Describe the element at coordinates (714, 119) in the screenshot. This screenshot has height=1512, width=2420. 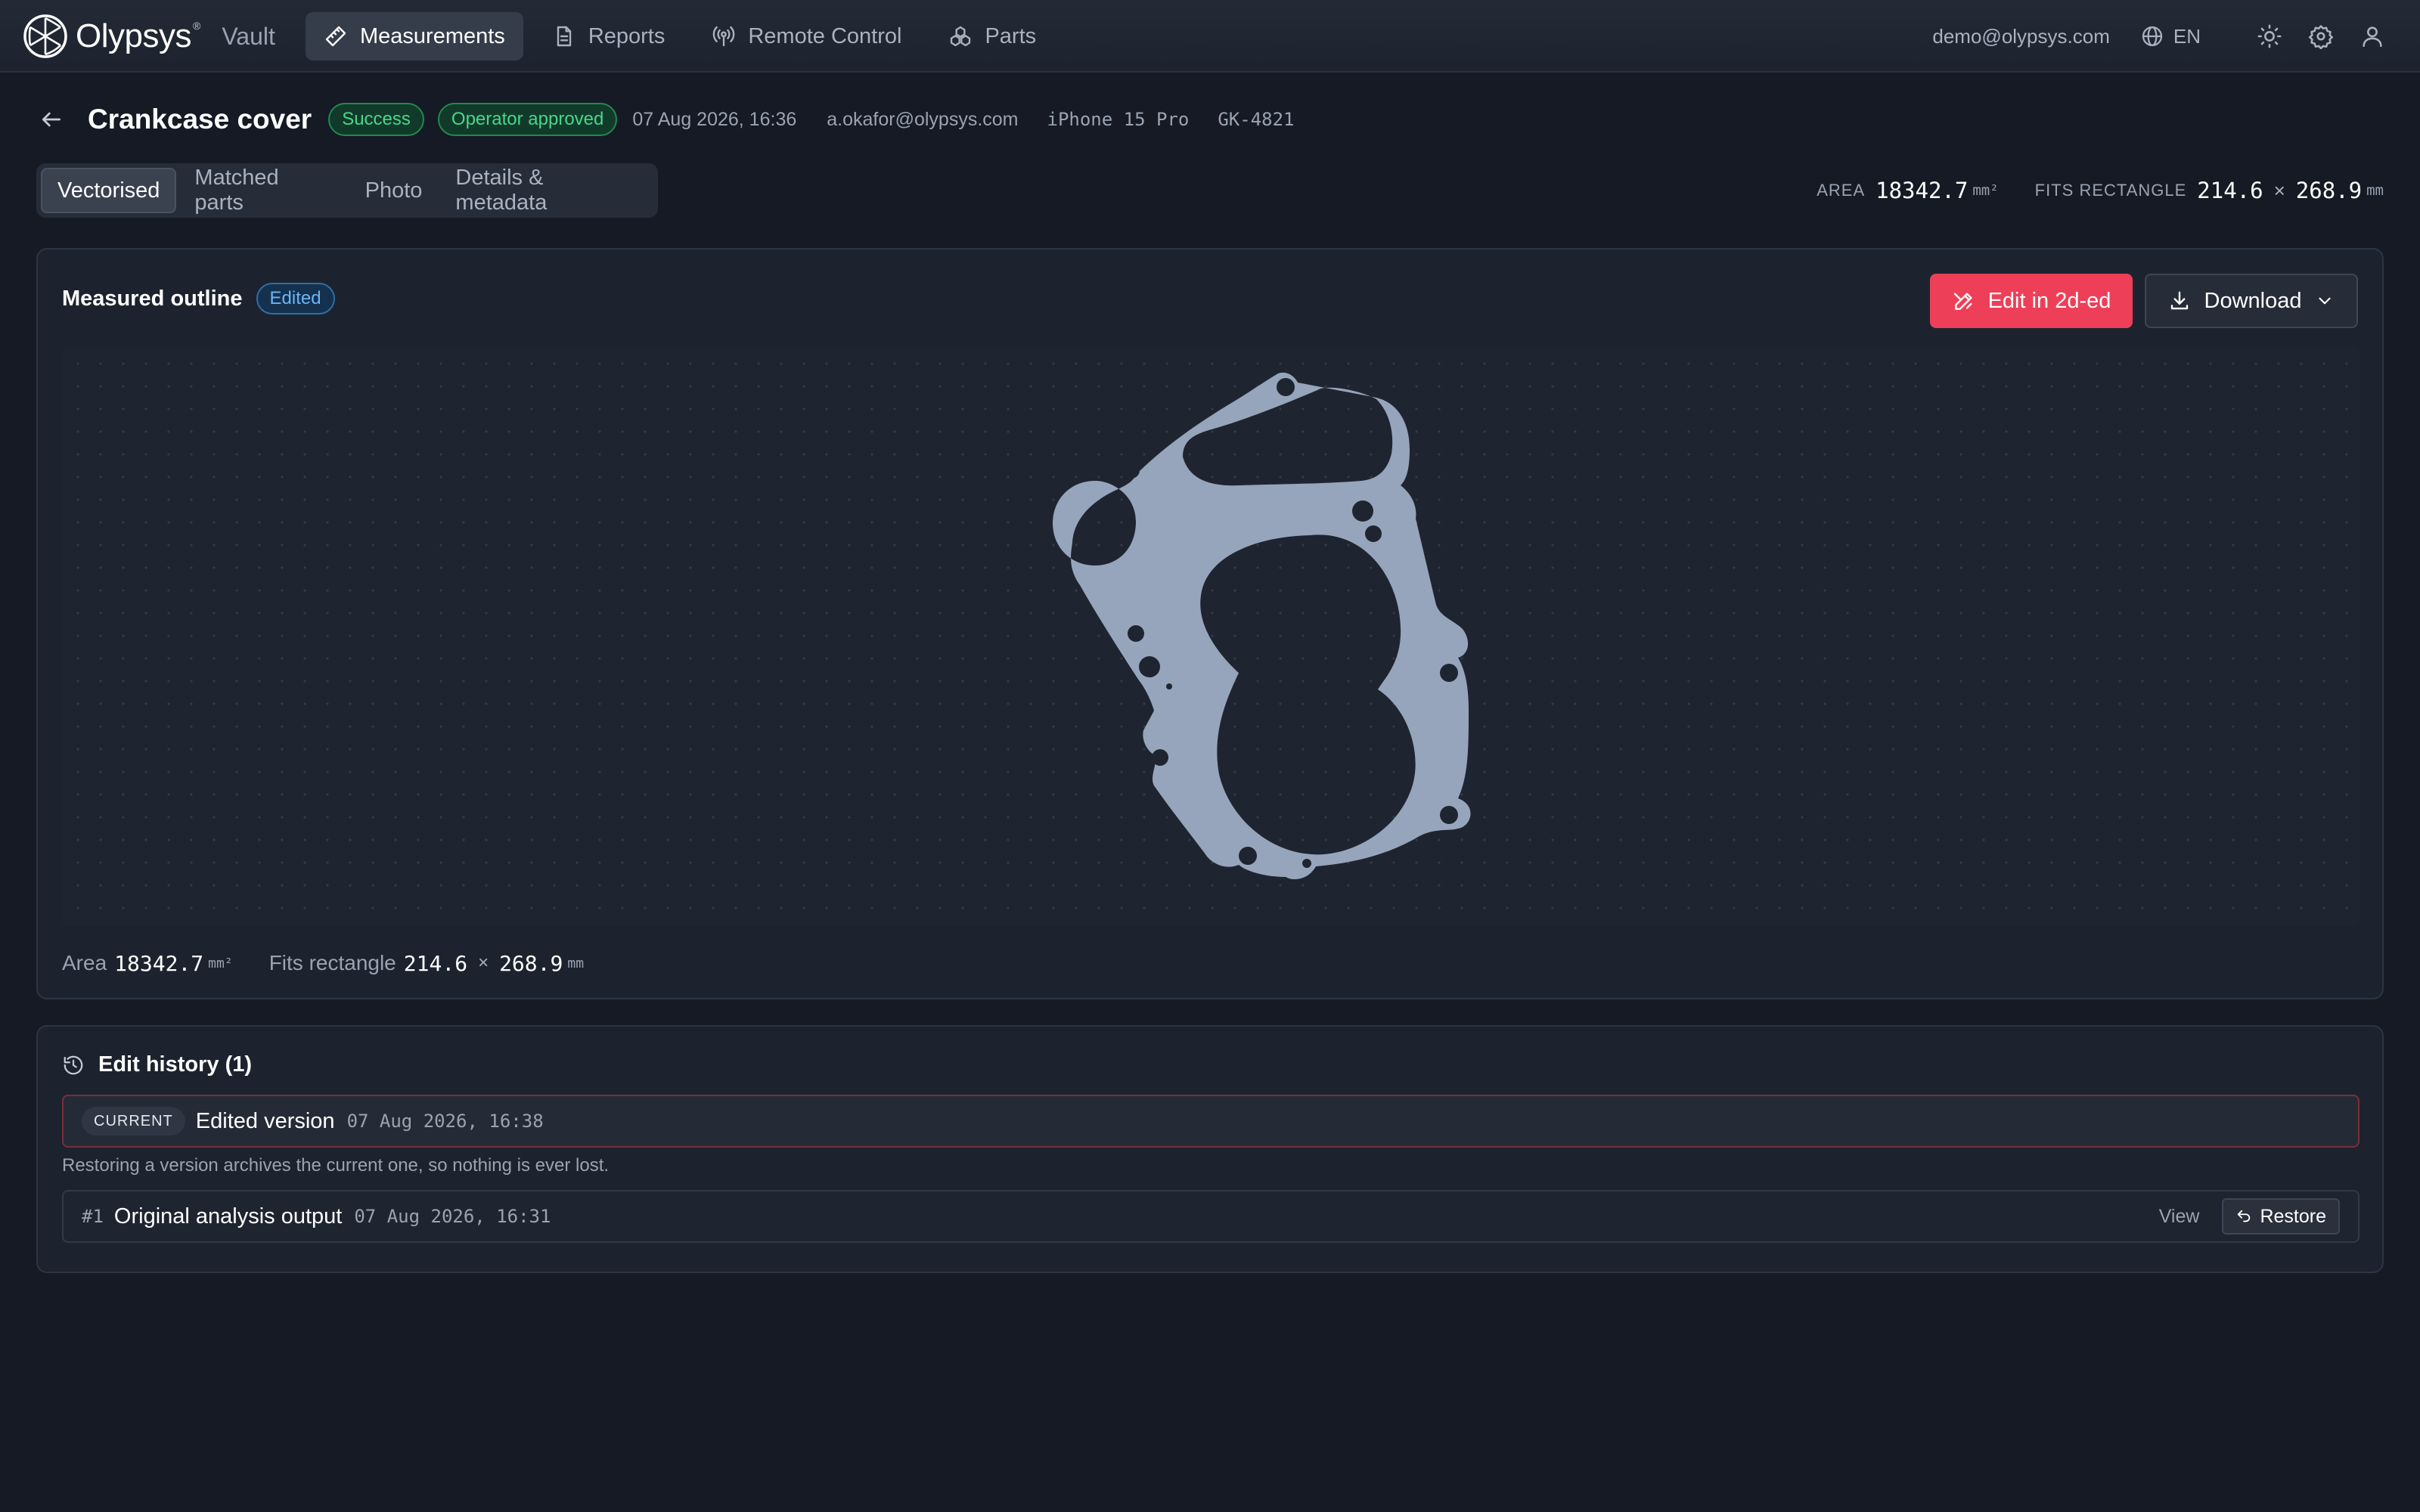
I see `measurement-datetime: 07 Aug 2026, 16:36` at that location.